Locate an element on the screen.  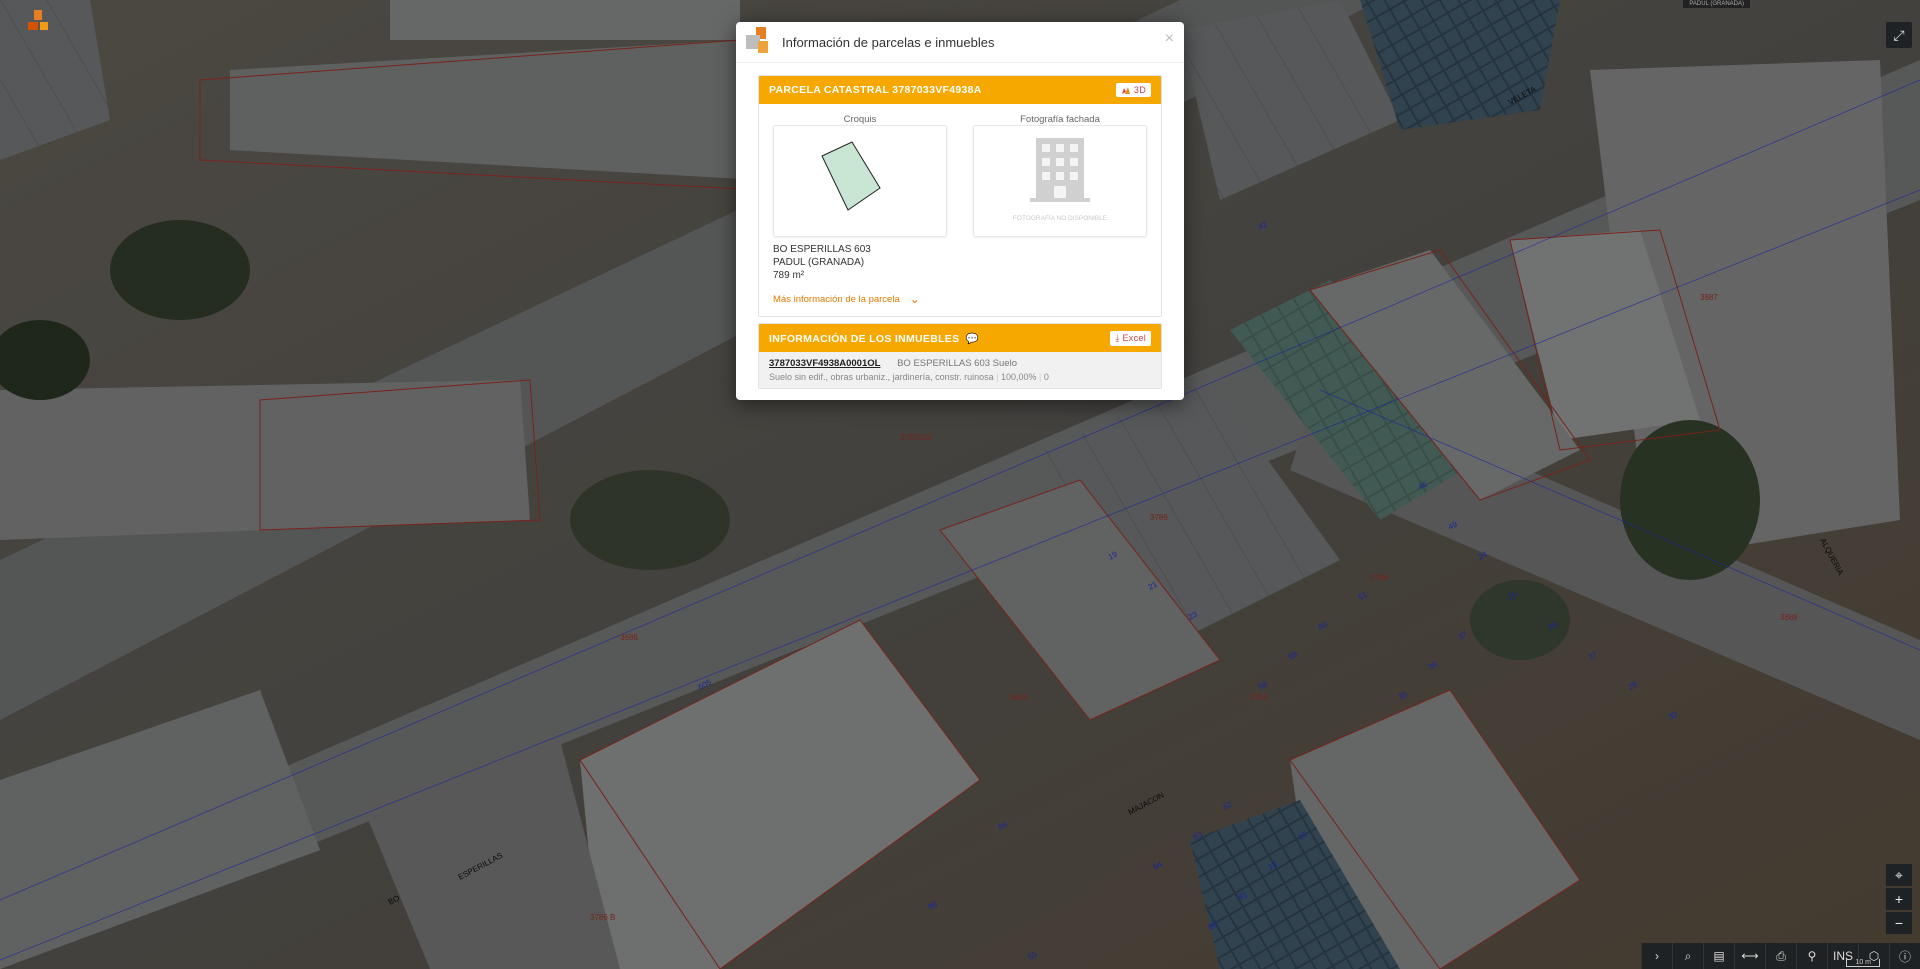
modal-header: Información de parcelas e inmuebles × is located at coordinates (960, 42).